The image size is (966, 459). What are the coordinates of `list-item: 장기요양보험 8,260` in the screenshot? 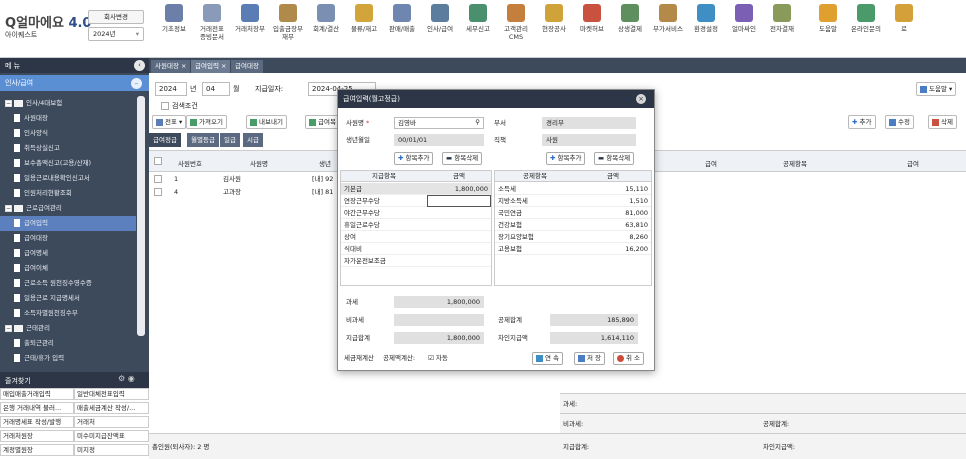 It's located at (573, 237).